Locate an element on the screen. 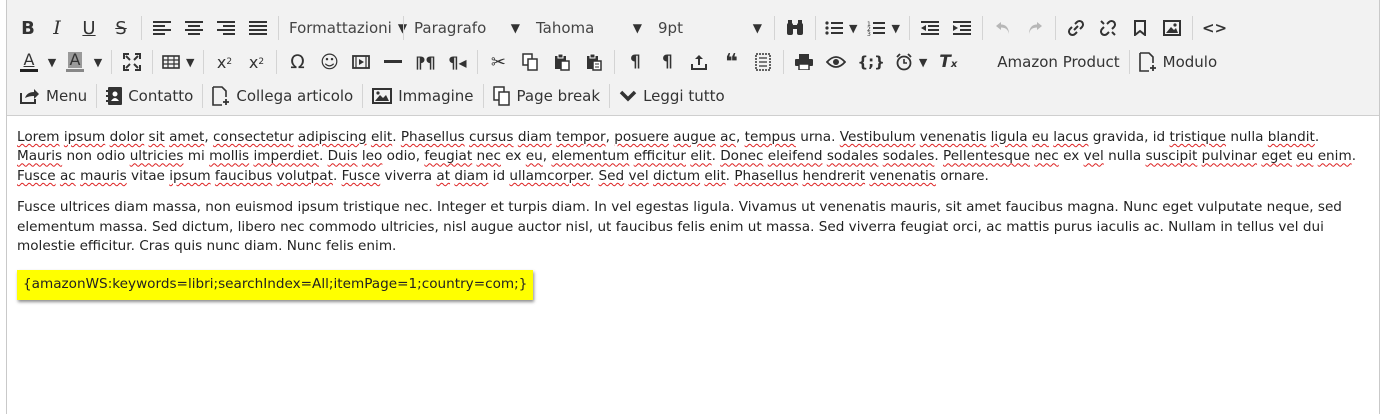 This screenshot has height=414, width=1385. italic-button: I is located at coordinates (57, 28).